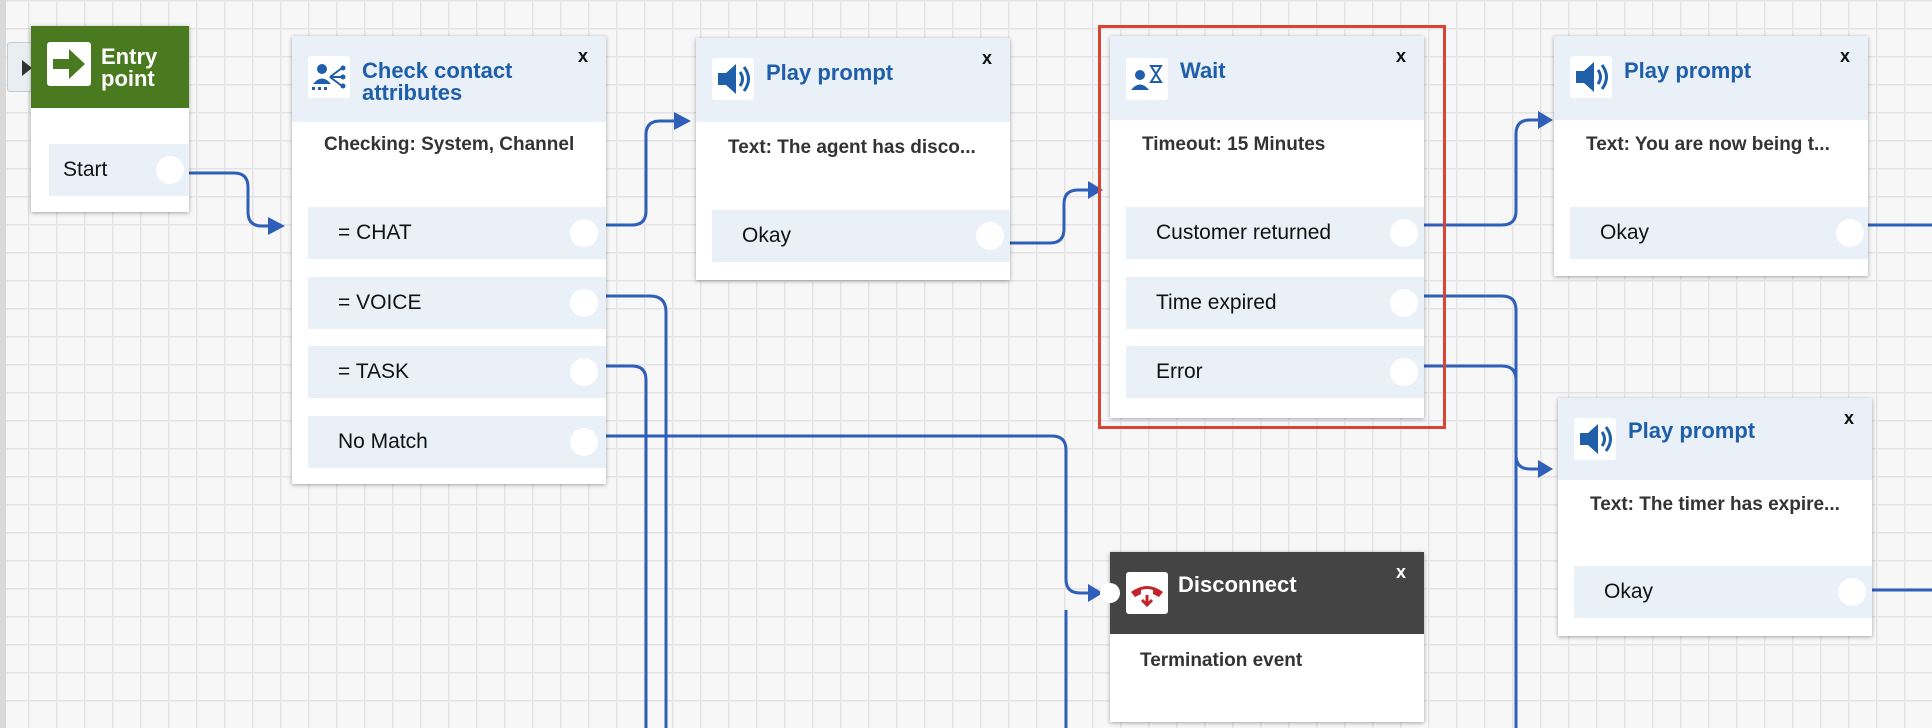 This screenshot has width=1932, height=728. Describe the element at coordinates (584, 233) in the screenshot. I see `chat-output-port` at that location.